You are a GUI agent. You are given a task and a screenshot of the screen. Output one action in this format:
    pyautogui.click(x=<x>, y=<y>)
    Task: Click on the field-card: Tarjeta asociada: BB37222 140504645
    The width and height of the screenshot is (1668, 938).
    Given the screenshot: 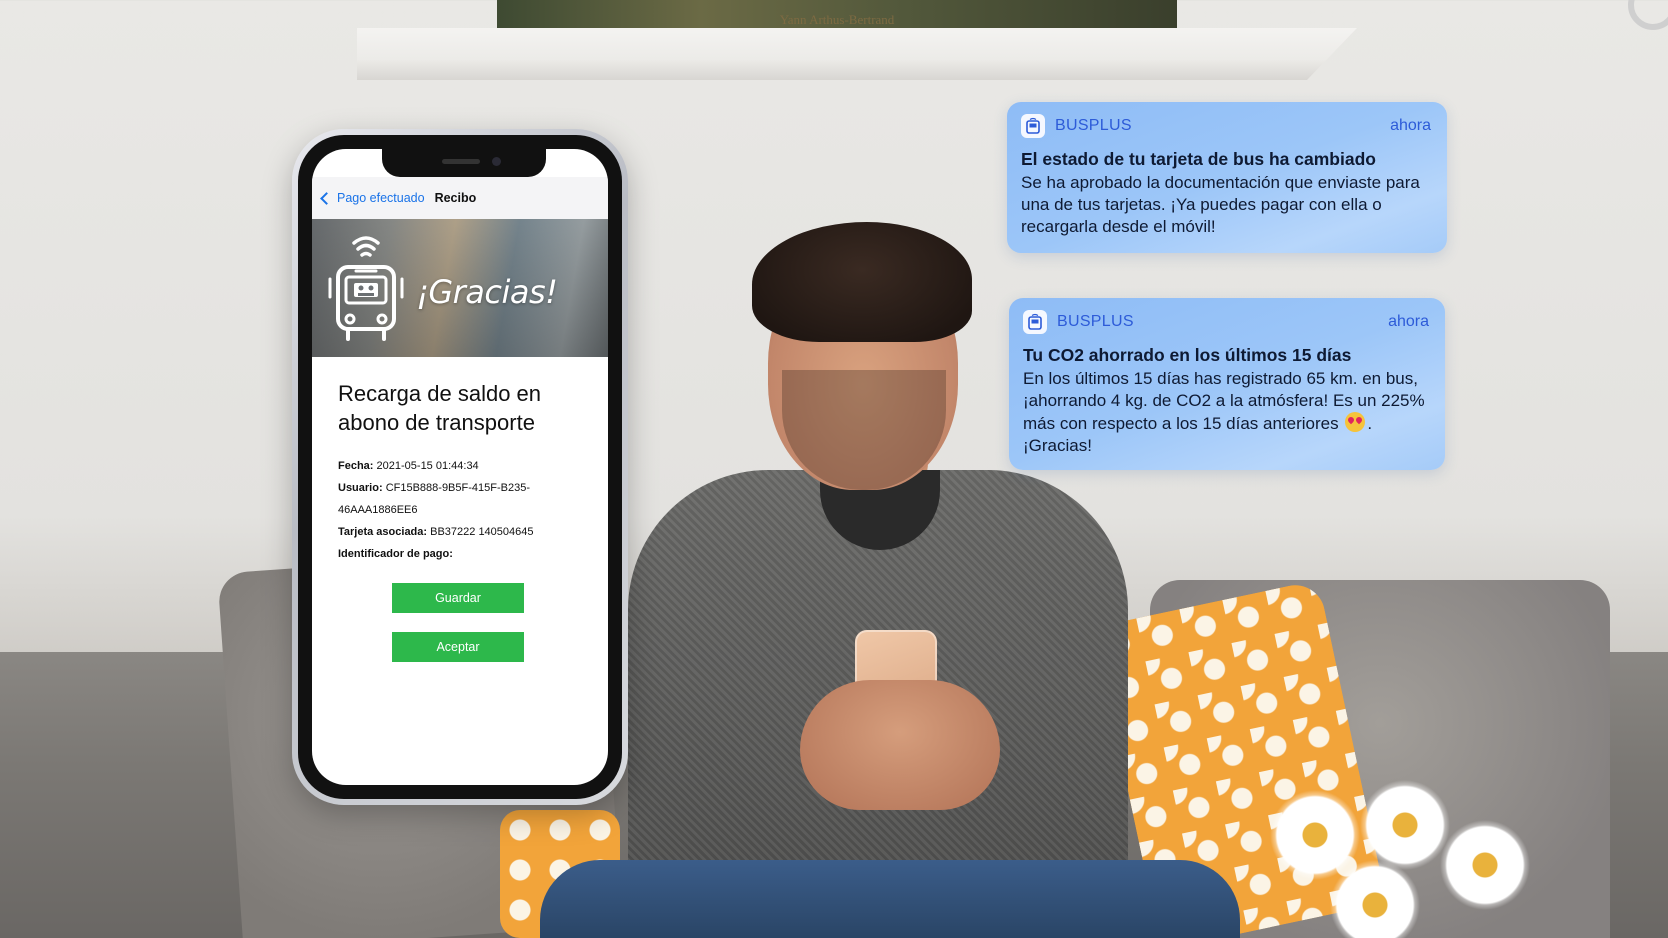 What is the action you would take?
    pyautogui.click(x=458, y=532)
    